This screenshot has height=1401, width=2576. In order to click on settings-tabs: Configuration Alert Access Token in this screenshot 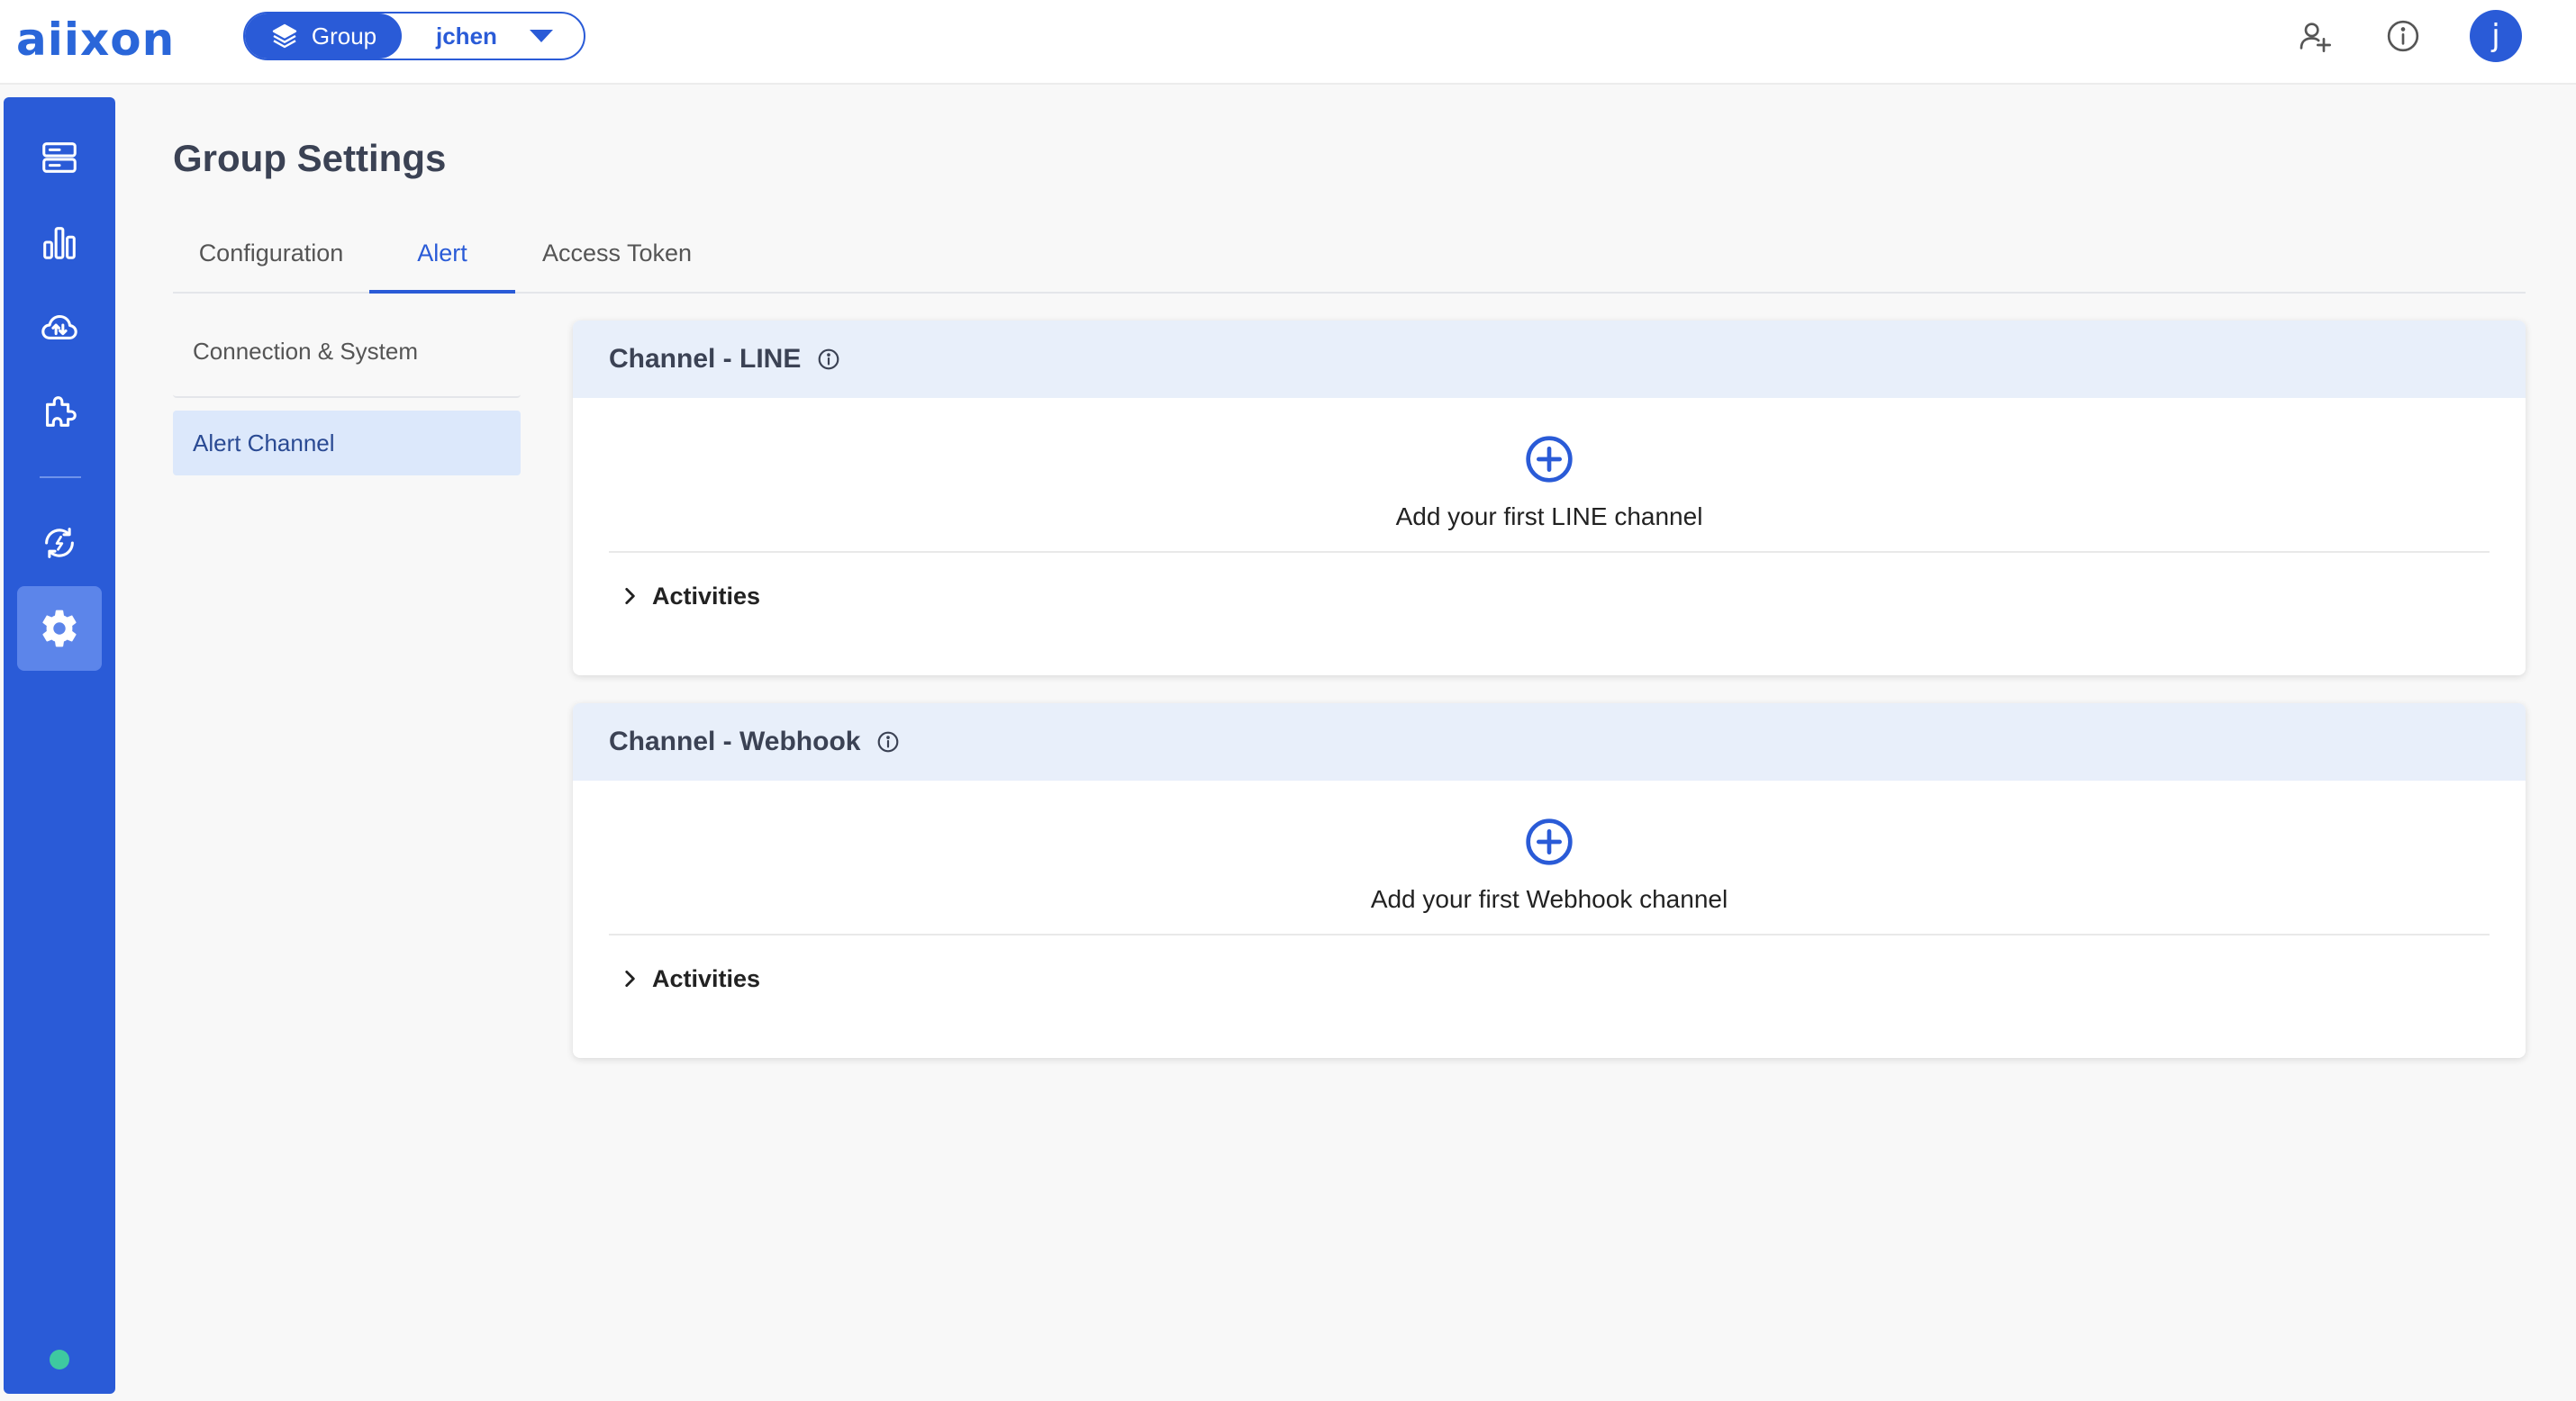, I will do `click(1350, 257)`.